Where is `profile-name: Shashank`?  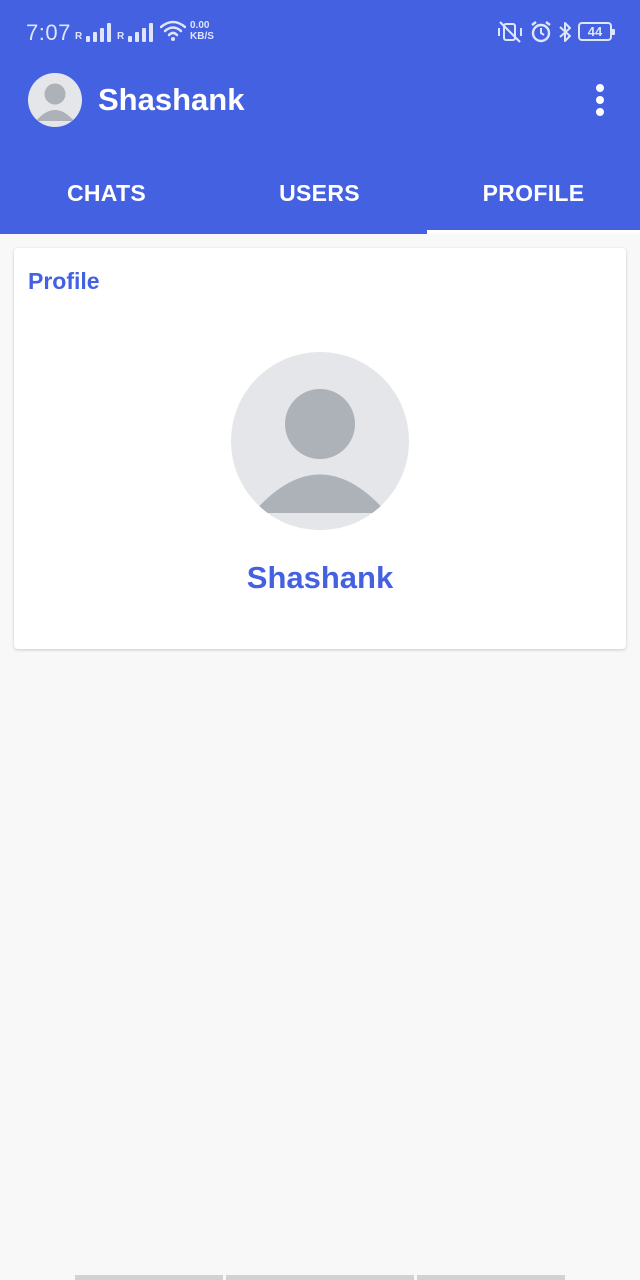
profile-name: Shashank is located at coordinates (320, 577).